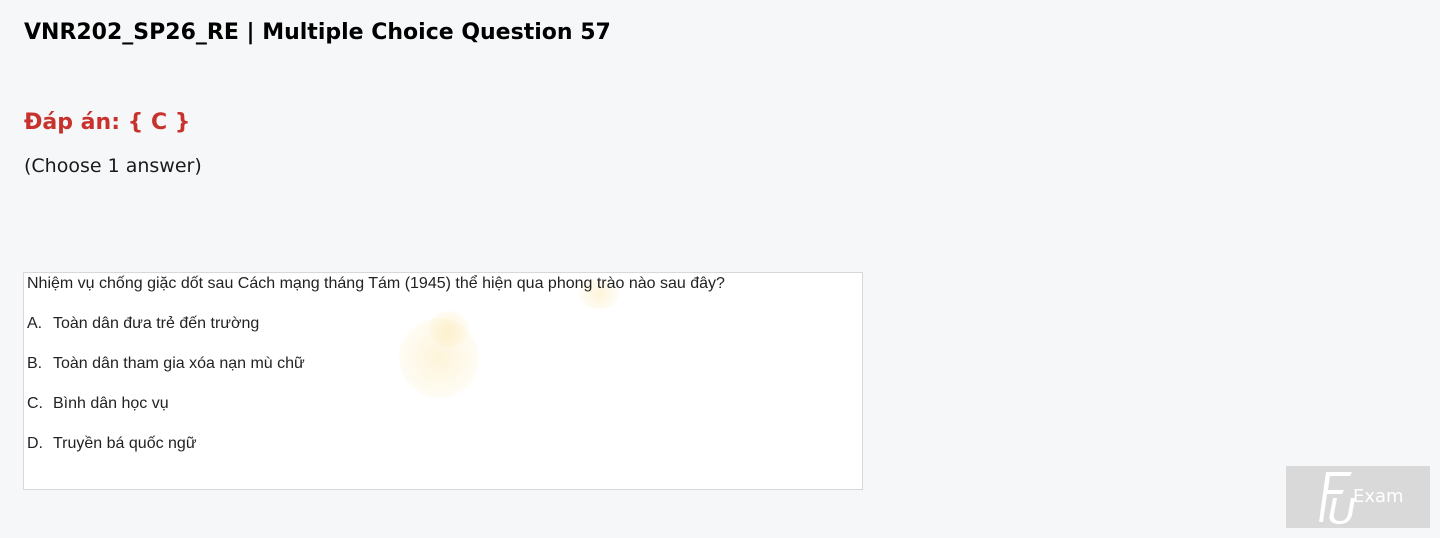  What do you see at coordinates (156, 323) in the screenshot?
I see `option-text: Toàn dân đưa trẻ đến trường` at bounding box center [156, 323].